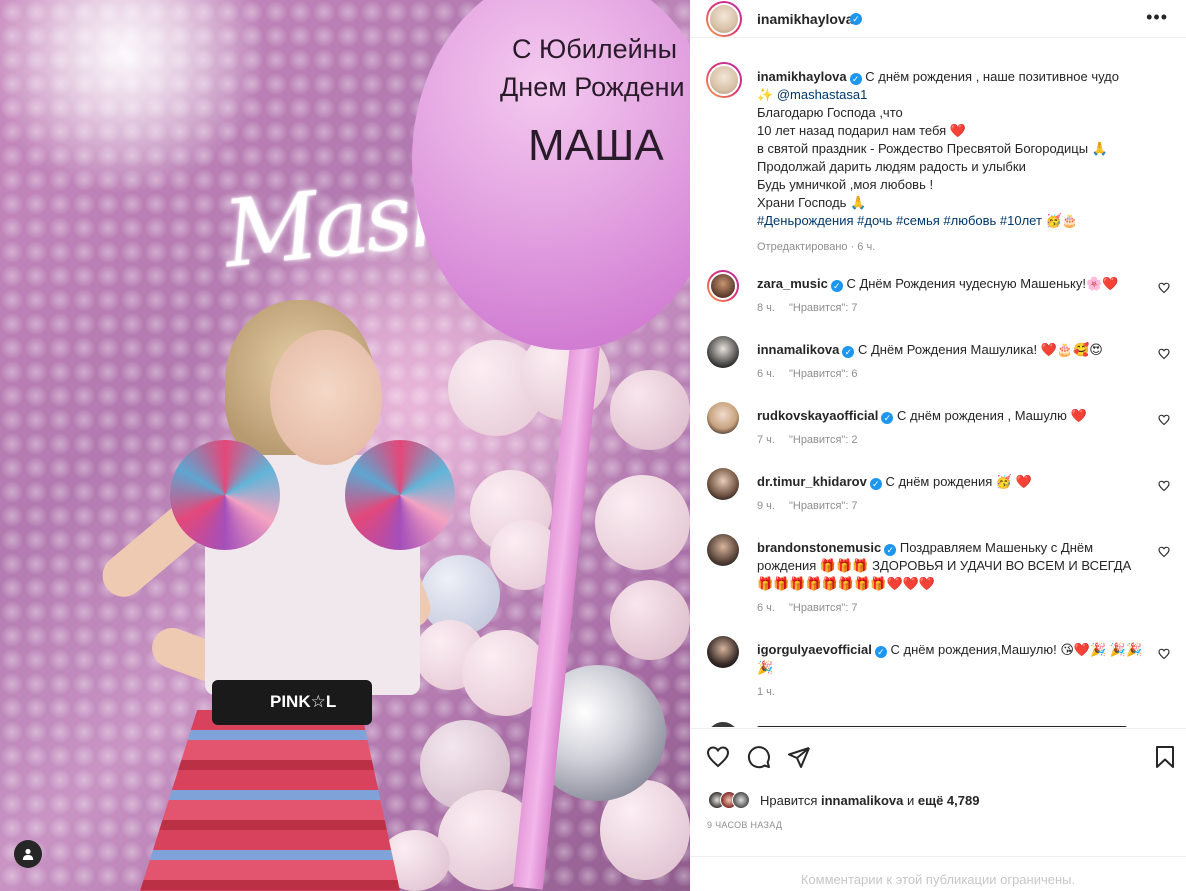 The height and width of the screenshot is (891, 1186). Describe the element at coordinates (980, 349) in the screenshot. I see `comment-text: С Днём Рождения Машулика! ❤️🎂🥰😍` at that location.